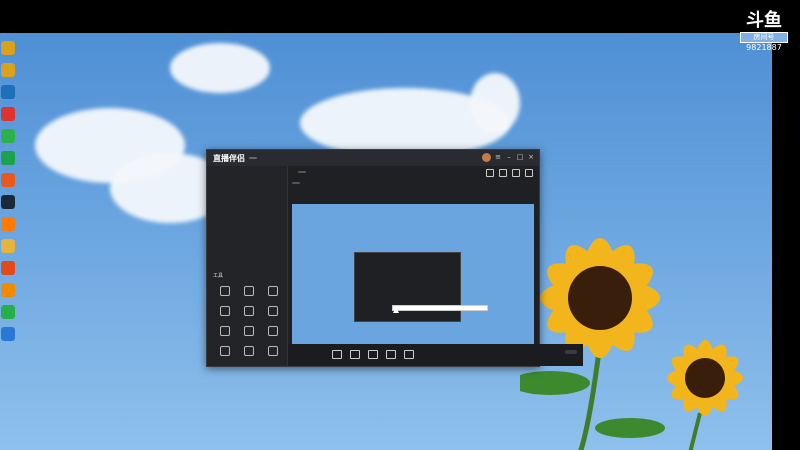 The height and width of the screenshot is (450, 800). Describe the element at coordinates (509, 173) in the screenshot. I see `top-right-icons` at that location.